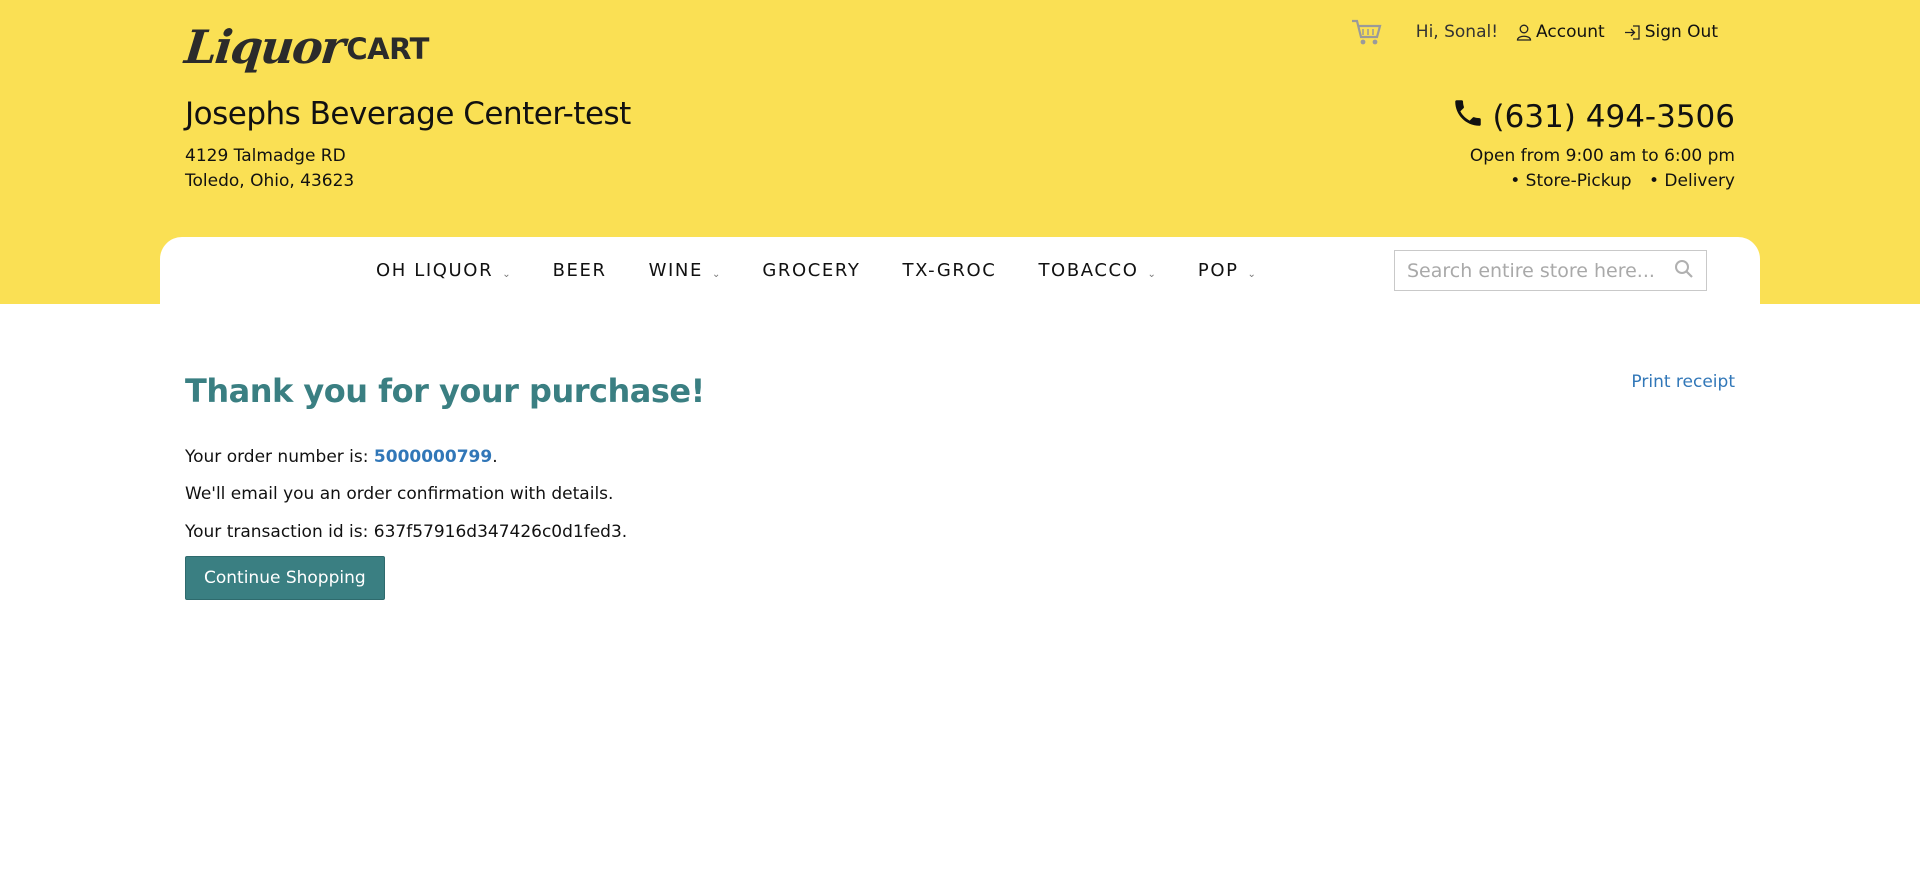 This screenshot has height=885, width=1920. I want to click on fulfillment-options: • Store-Pickup • Delivery, so click(1602, 181).